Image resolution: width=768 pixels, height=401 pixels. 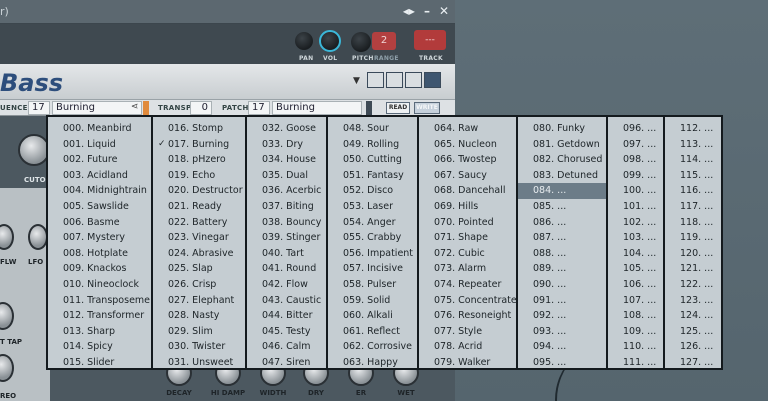 What do you see at coordinates (304, 41) in the screenshot?
I see `pan-knob` at bounding box center [304, 41].